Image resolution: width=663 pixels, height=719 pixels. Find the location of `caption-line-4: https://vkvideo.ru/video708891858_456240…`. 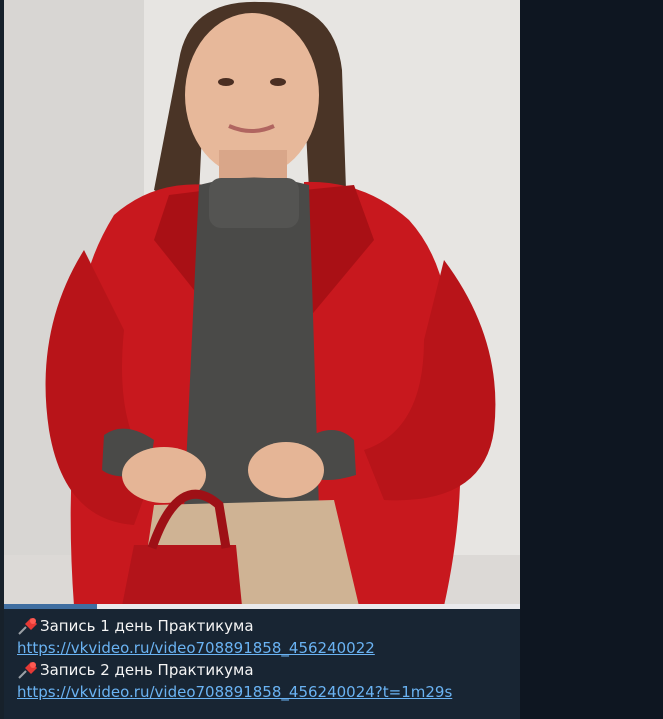

caption-line-4: https://vkvideo.ru/video708891858_456240… is located at coordinates (264, 692).